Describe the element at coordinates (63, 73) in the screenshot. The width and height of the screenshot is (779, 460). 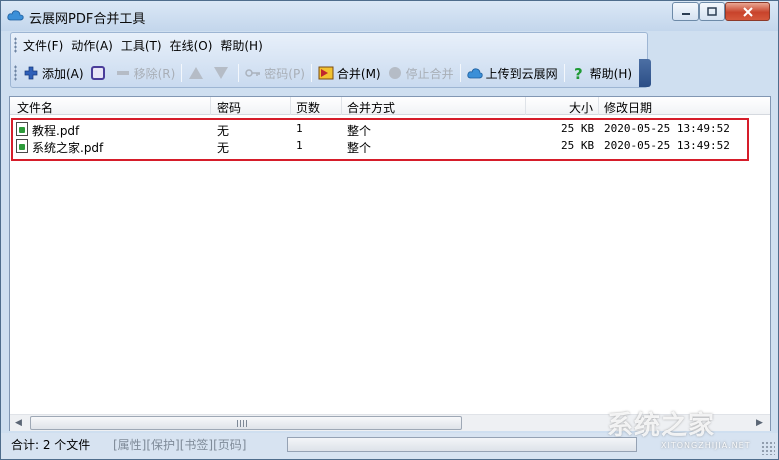
I see `add-label: 添加(A)` at that location.